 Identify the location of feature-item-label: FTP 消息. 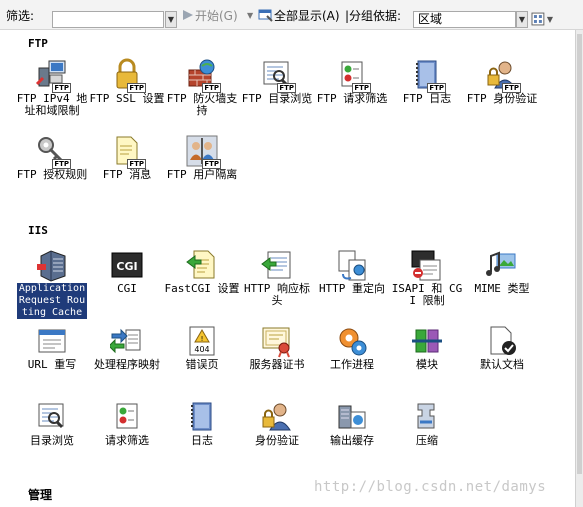
(127, 174).